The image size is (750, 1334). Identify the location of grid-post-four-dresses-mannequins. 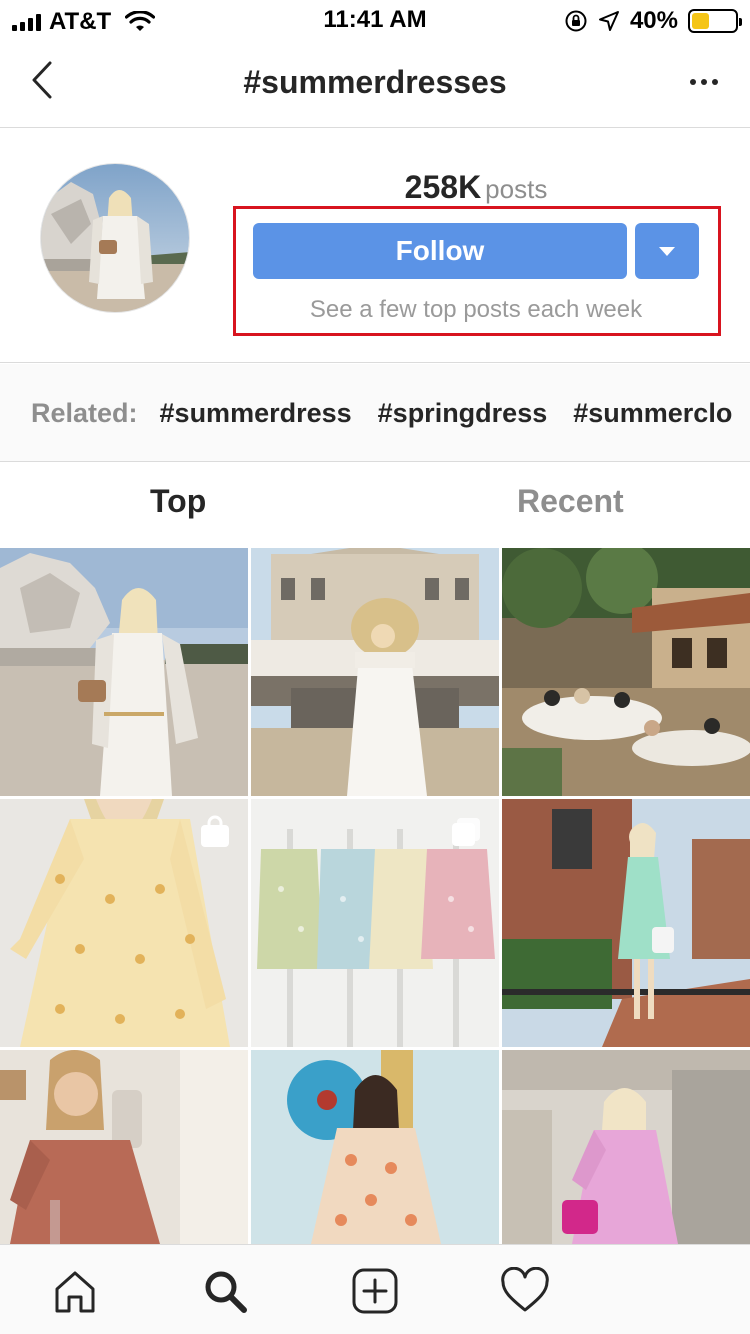
(375, 923).